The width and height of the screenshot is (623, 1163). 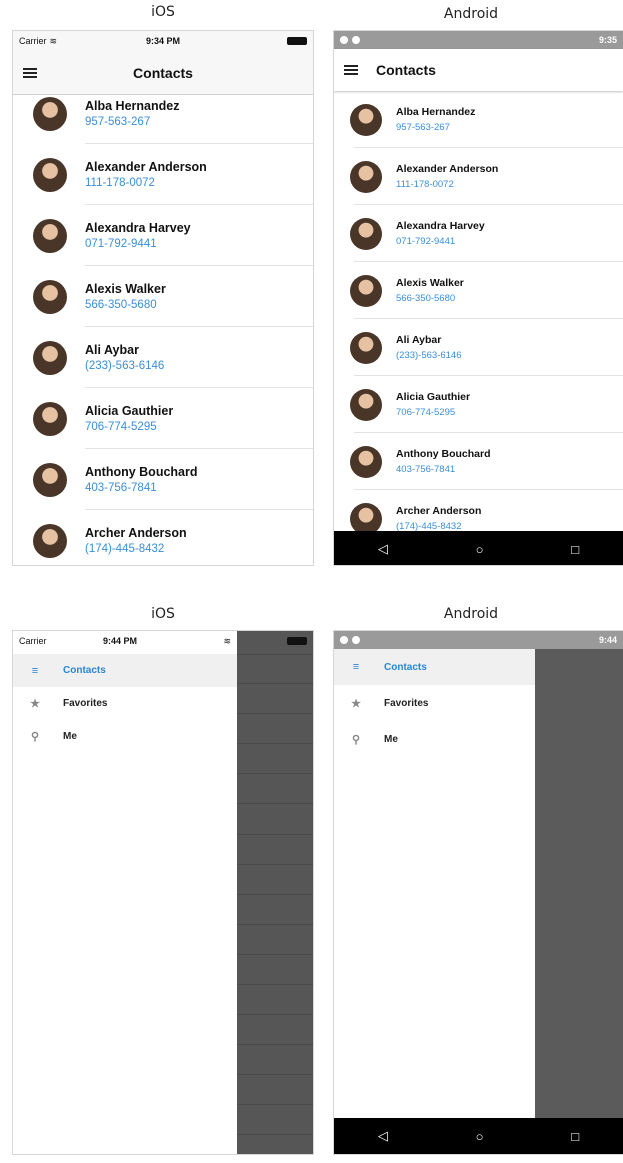 What do you see at coordinates (35, 670) in the screenshot?
I see `list-icon: ≡` at bounding box center [35, 670].